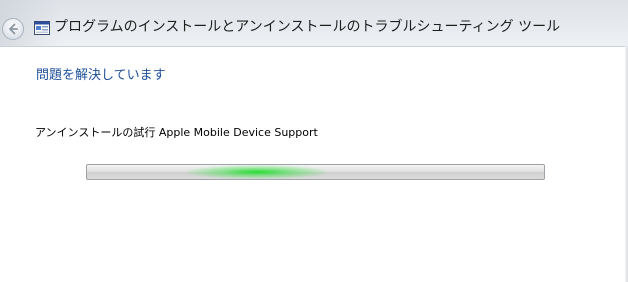 This screenshot has width=628, height=282. What do you see at coordinates (42, 27) in the screenshot?
I see `troubleshooter-app-icon` at bounding box center [42, 27].